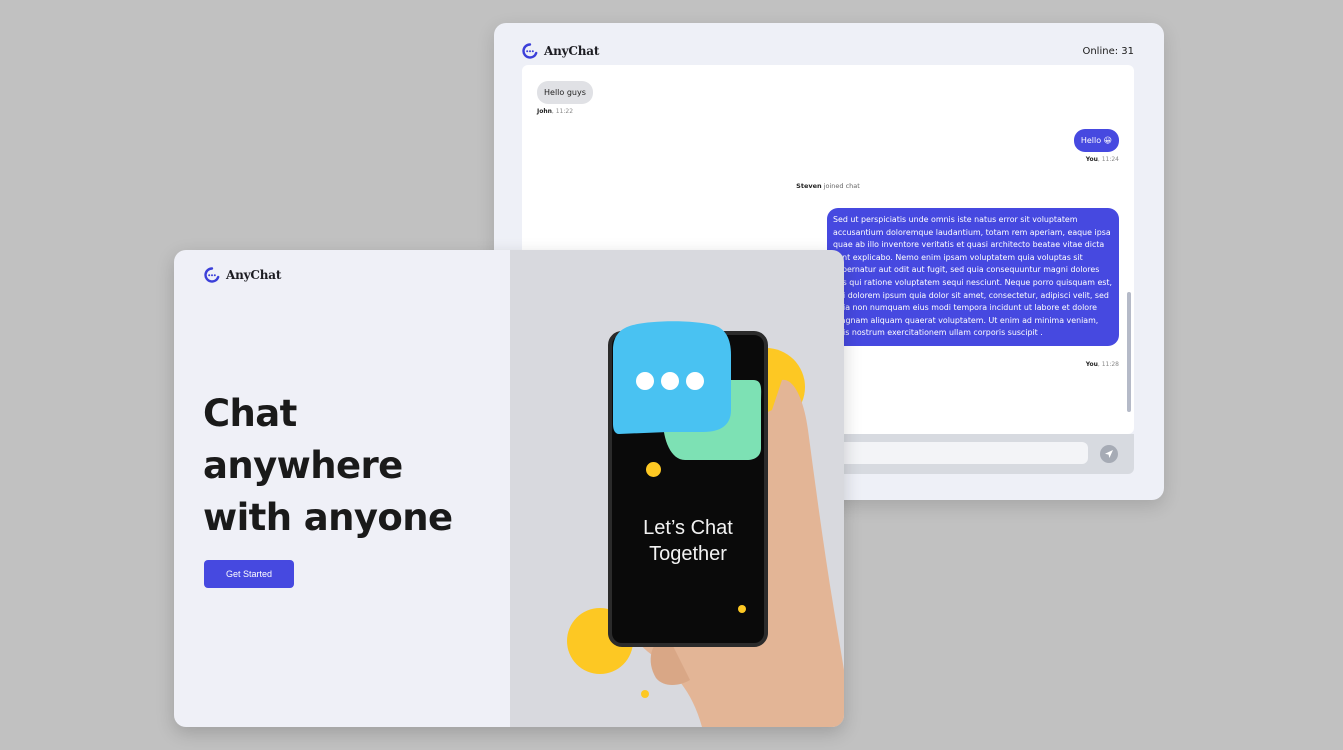  Describe the element at coordinates (1108, 51) in the screenshot. I see `online-count: Online: 31` at that location.